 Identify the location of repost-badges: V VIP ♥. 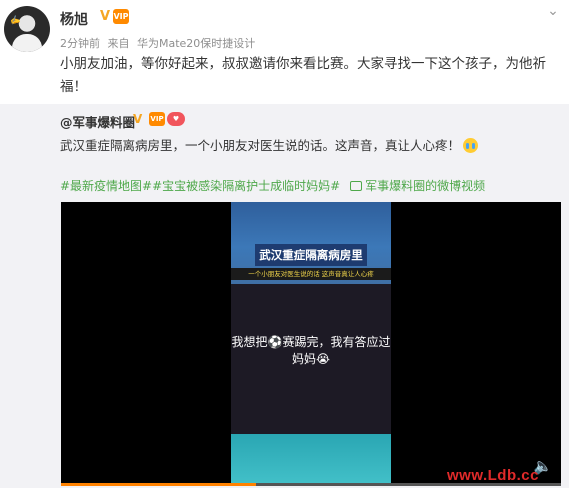
(159, 119).